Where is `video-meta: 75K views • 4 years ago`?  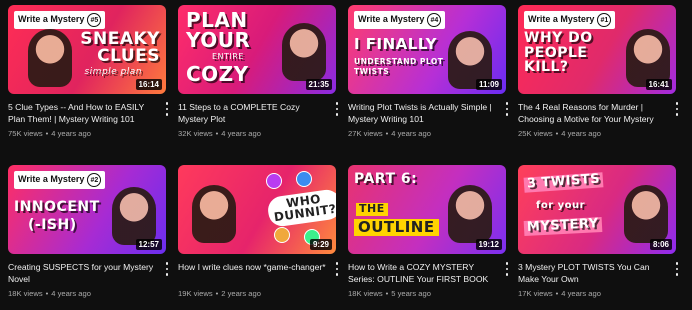 video-meta: 75K views • 4 years ago is located at coordinates (49, 133).